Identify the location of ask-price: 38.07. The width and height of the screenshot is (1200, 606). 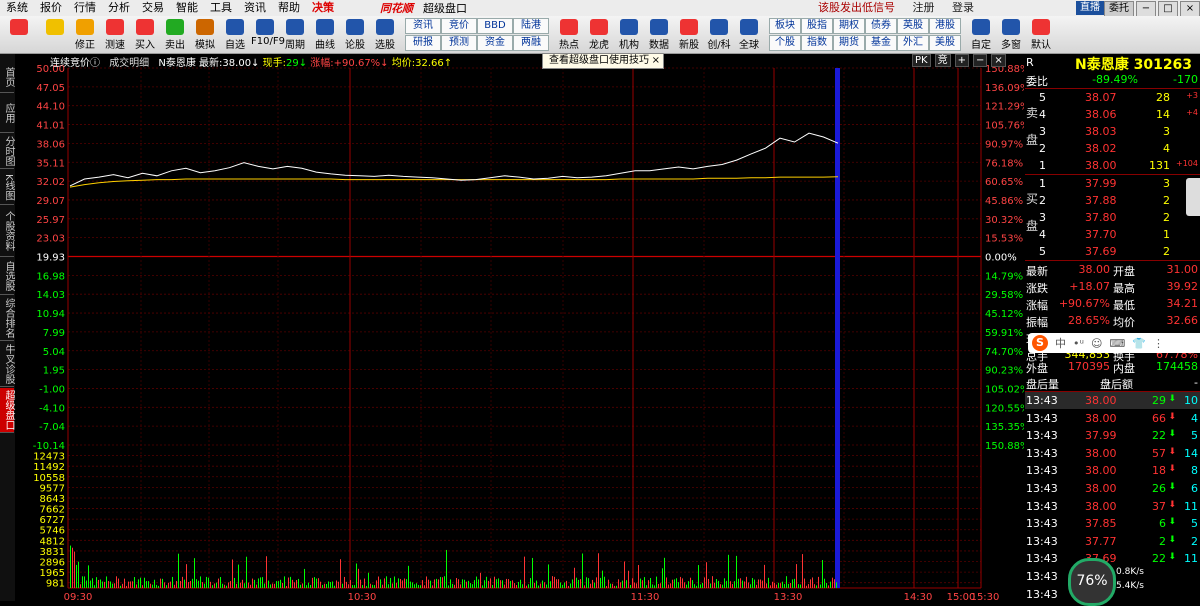
(1101, 97).